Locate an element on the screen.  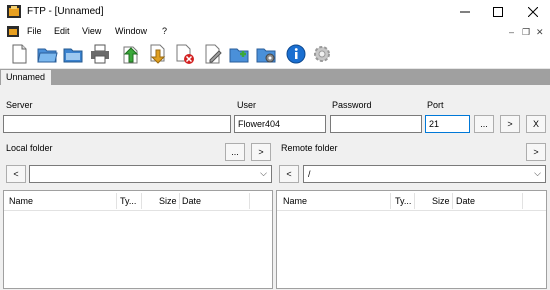
properties-icon is located at coordinates (266, 55).